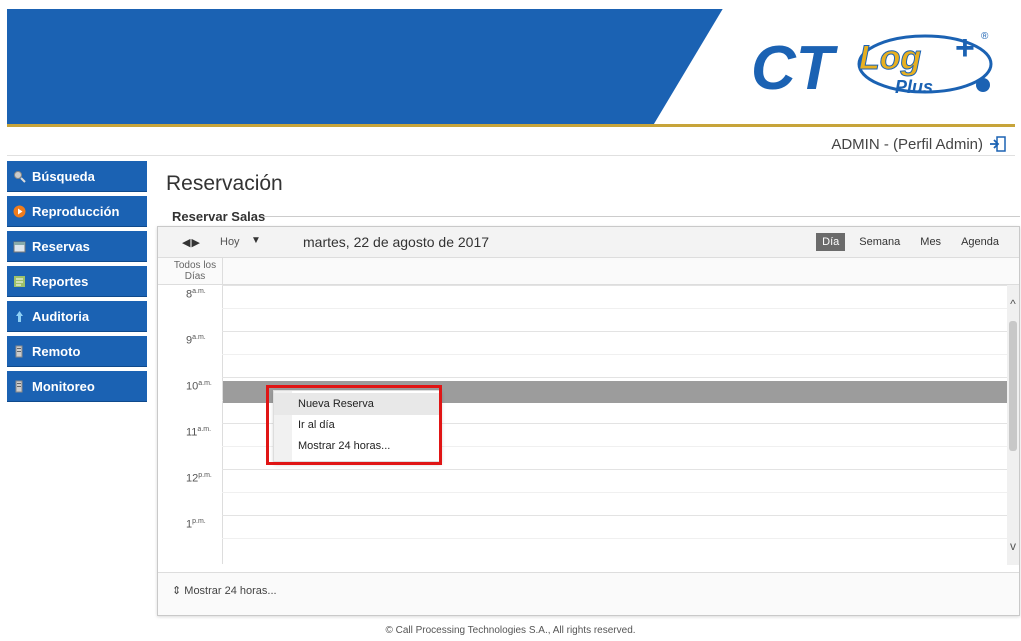  Describe the element at coordinates (910, 242) in the screenshot. I see `view-switcher: Día Semana Mes Agenda` at that location.